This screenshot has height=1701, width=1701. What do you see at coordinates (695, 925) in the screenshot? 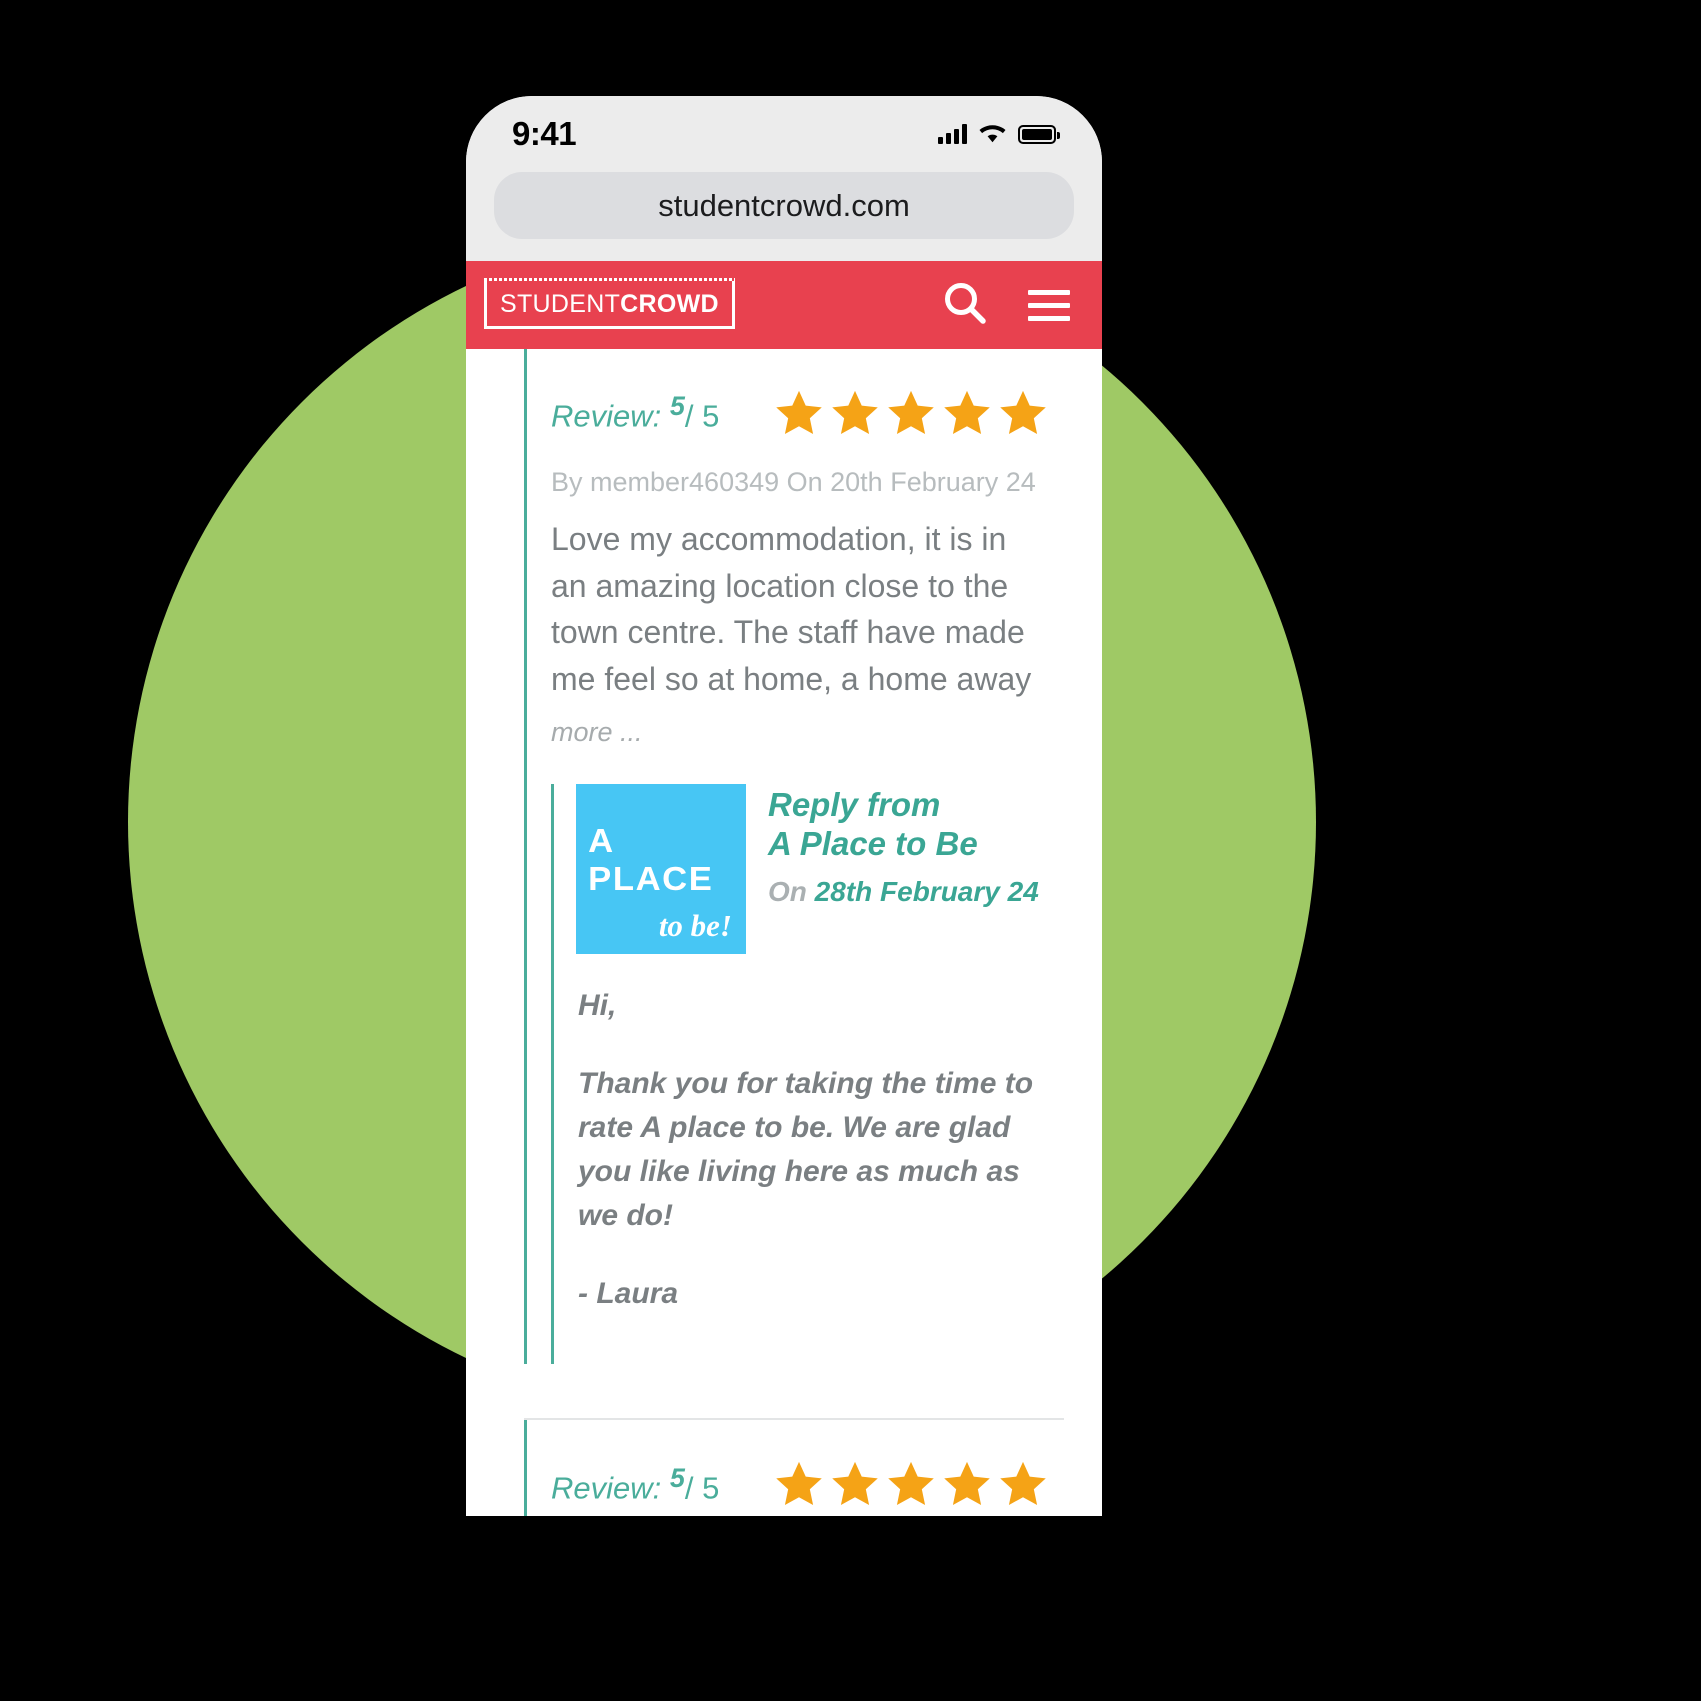
I see `reply-logo-line2: to be!` at bounding box center [695, 925].